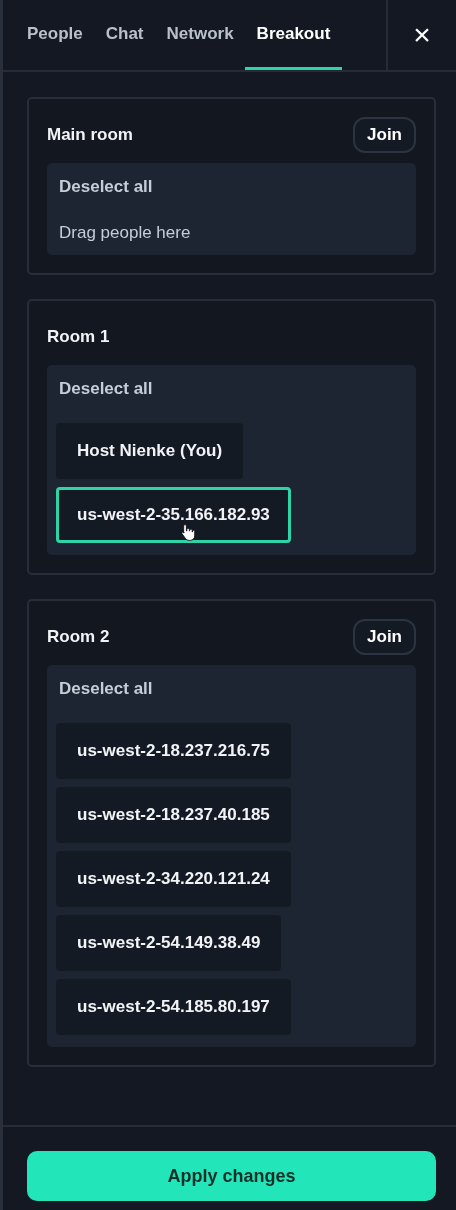 The width and height of the screenshot is (456, 1210). Describe the element at coordinates (173, 751) in the screenshot. I see `participant-chip: us-west-2-18.237.216.75` at that location.